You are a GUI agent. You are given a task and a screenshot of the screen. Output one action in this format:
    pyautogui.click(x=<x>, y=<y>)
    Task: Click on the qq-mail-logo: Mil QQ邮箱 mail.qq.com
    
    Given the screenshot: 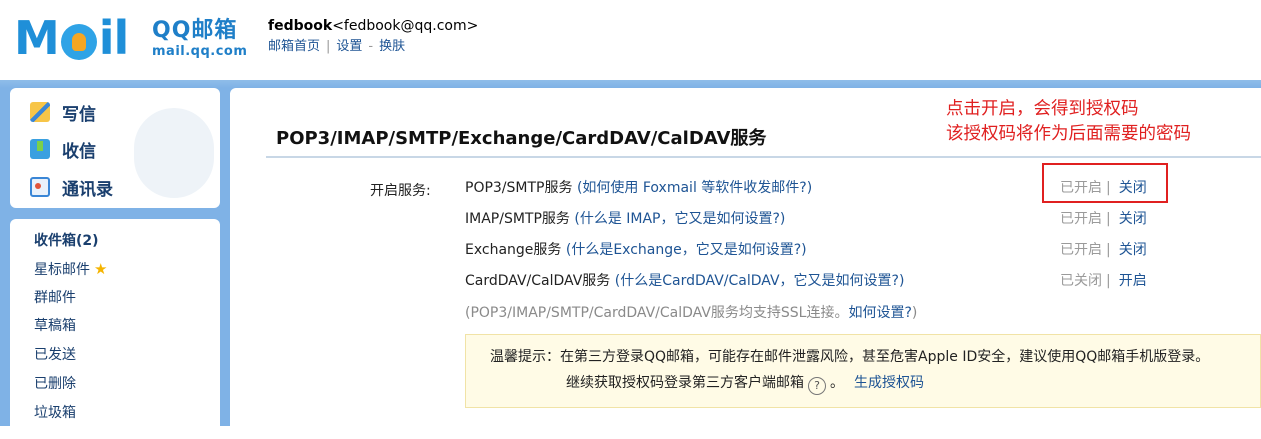 What is the action you would take?
    pyautogui.click(x=131, y=40)
    